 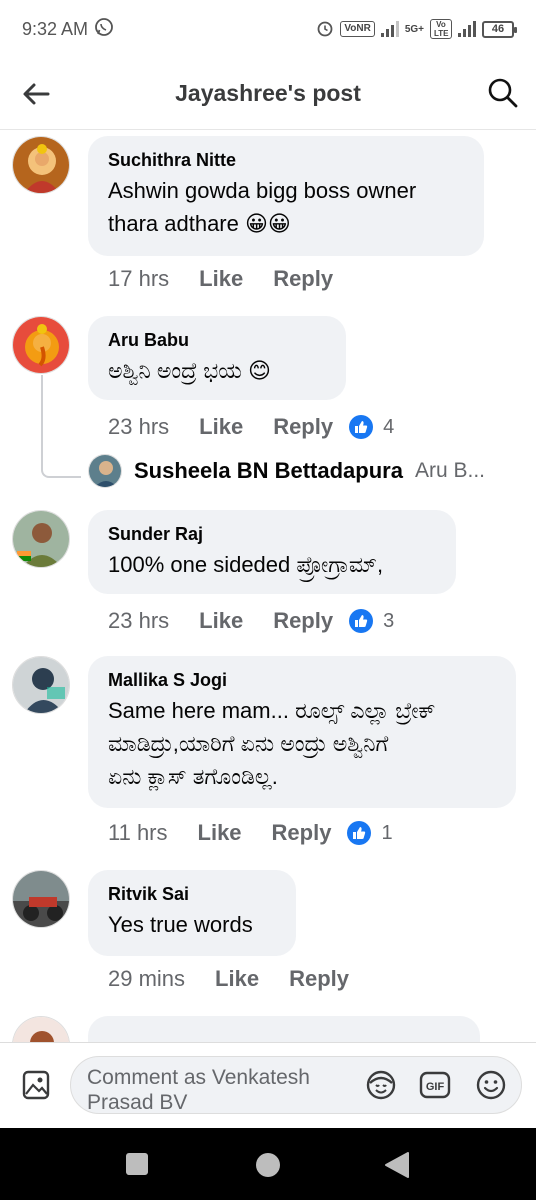 I want to click on comment-bubble: Aru Babu ಅಶ್ವಿನಿ ಅಂದ್ರೆ ಭಯ 😊, so click(x=217, y=358).